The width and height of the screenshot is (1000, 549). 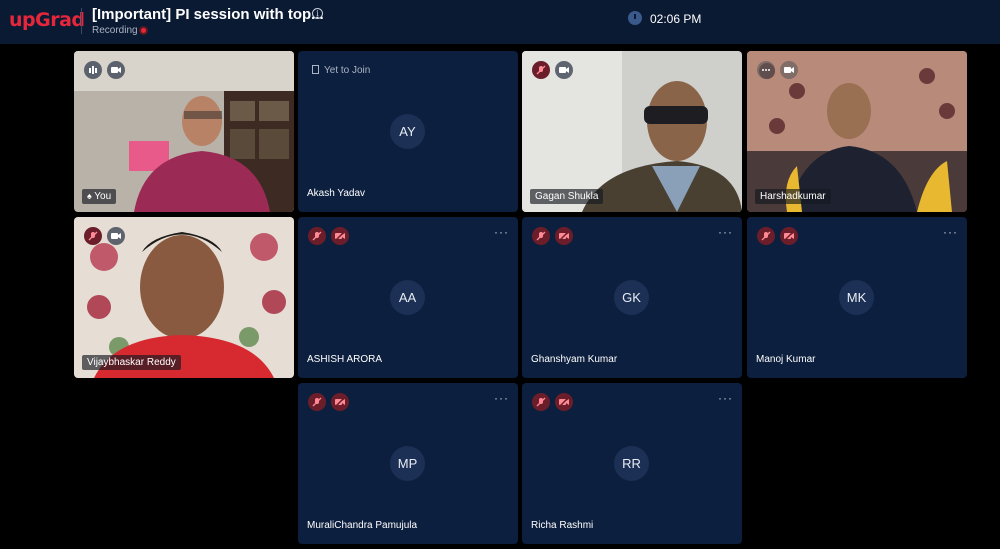 I want to click on participant-tile-gagan: Gagan Shukla, so click(x=632, y=131).